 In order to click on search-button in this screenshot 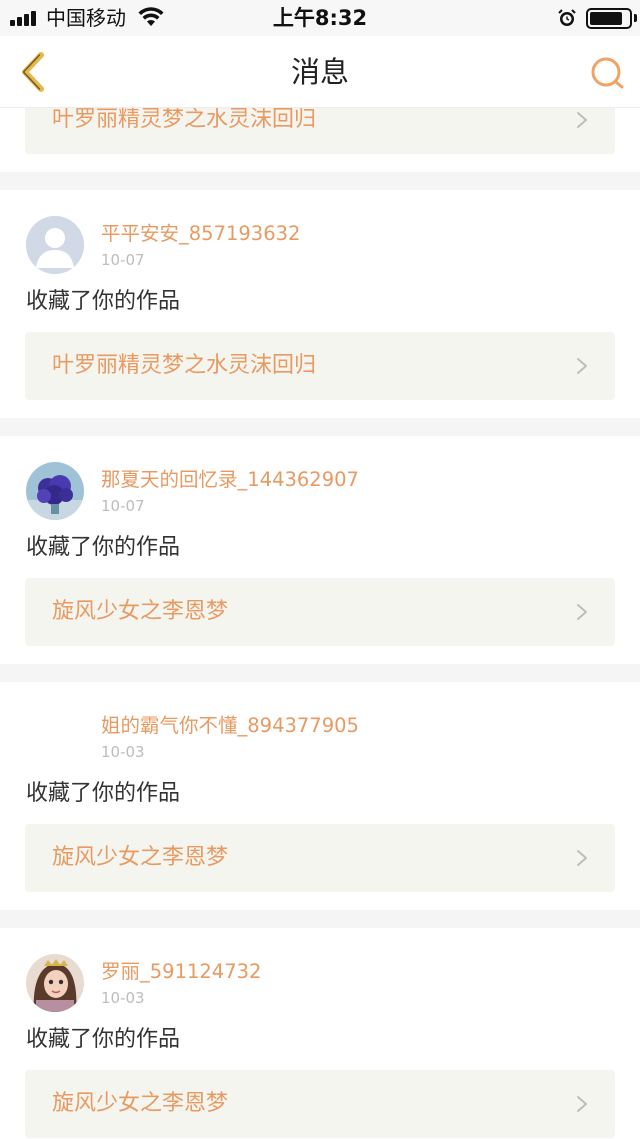, I will do `click(607, 73)`.